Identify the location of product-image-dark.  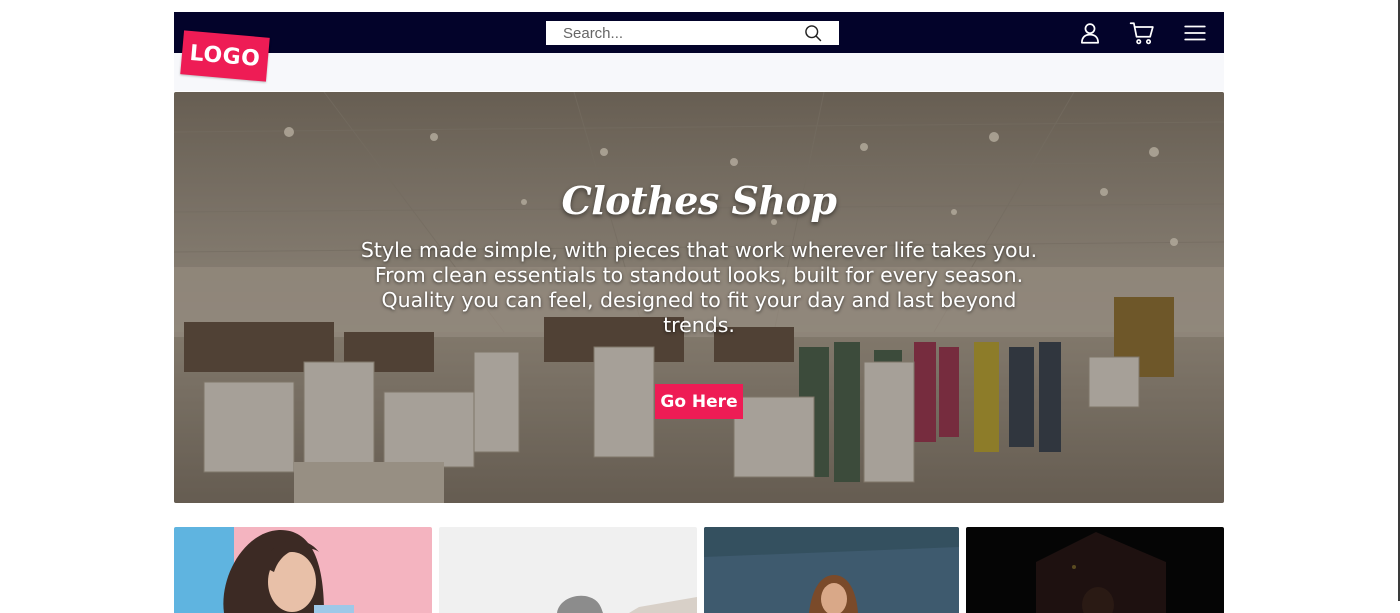
(1095, 570).